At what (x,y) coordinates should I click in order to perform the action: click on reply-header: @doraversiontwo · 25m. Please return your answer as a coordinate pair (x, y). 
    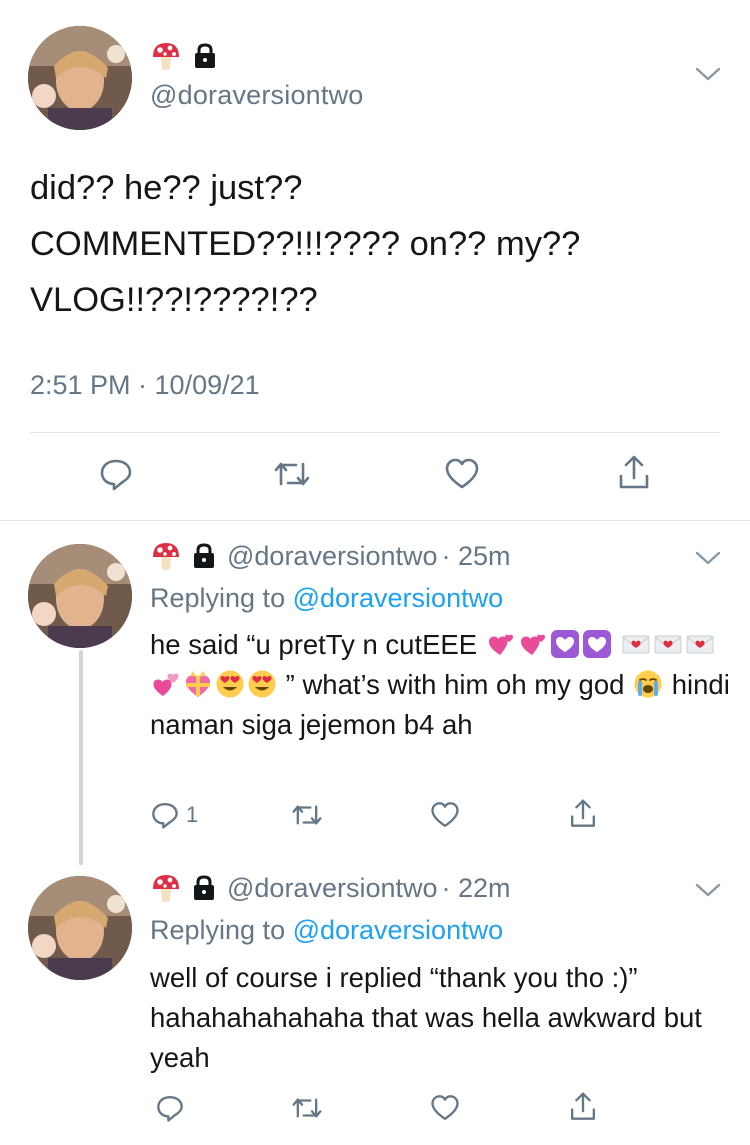
    Looking at the image, I should click on (330, 556).